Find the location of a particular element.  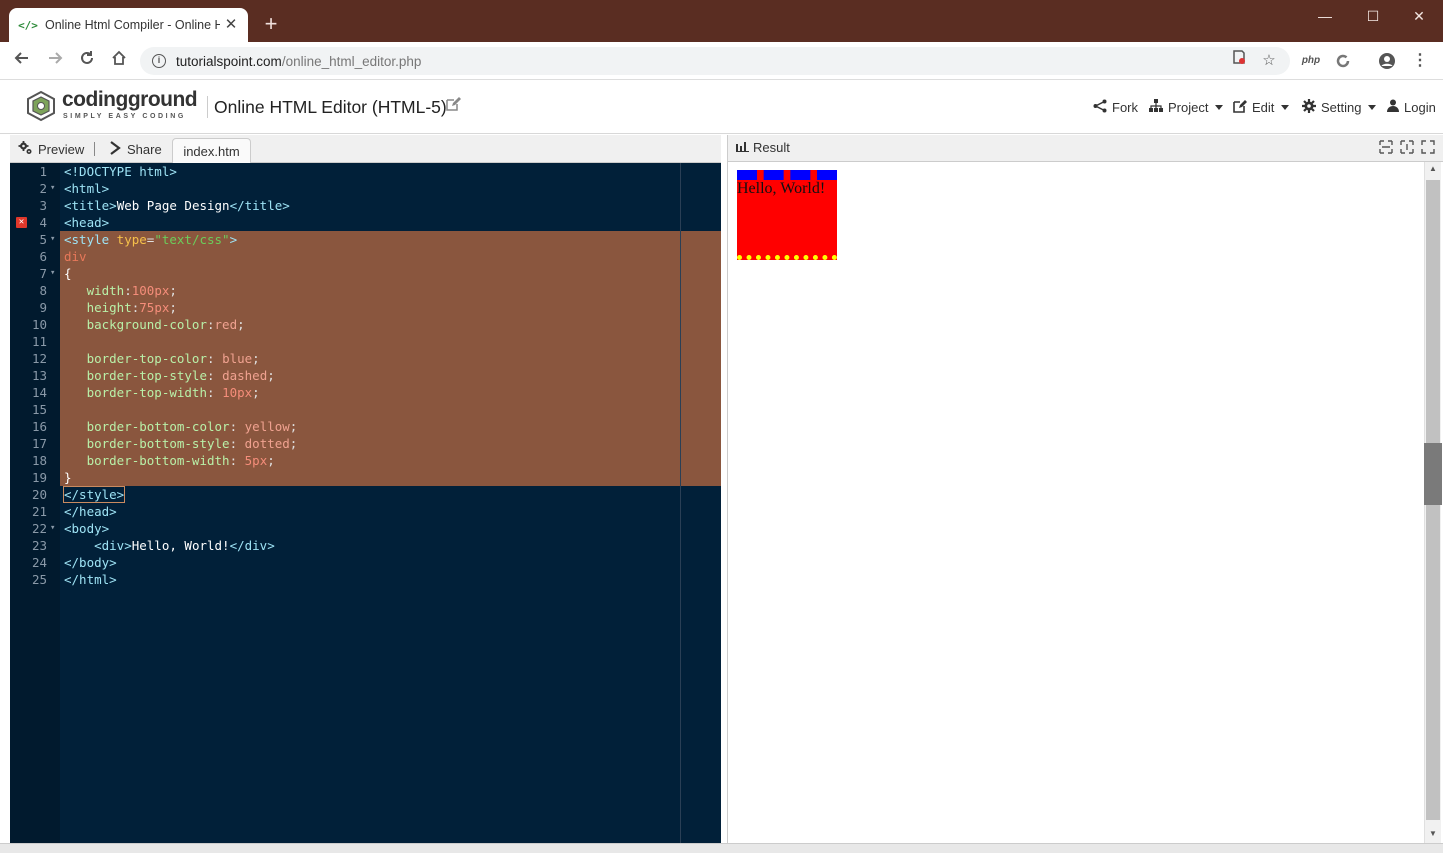

forward-icon is located at coordinates (55, 61).